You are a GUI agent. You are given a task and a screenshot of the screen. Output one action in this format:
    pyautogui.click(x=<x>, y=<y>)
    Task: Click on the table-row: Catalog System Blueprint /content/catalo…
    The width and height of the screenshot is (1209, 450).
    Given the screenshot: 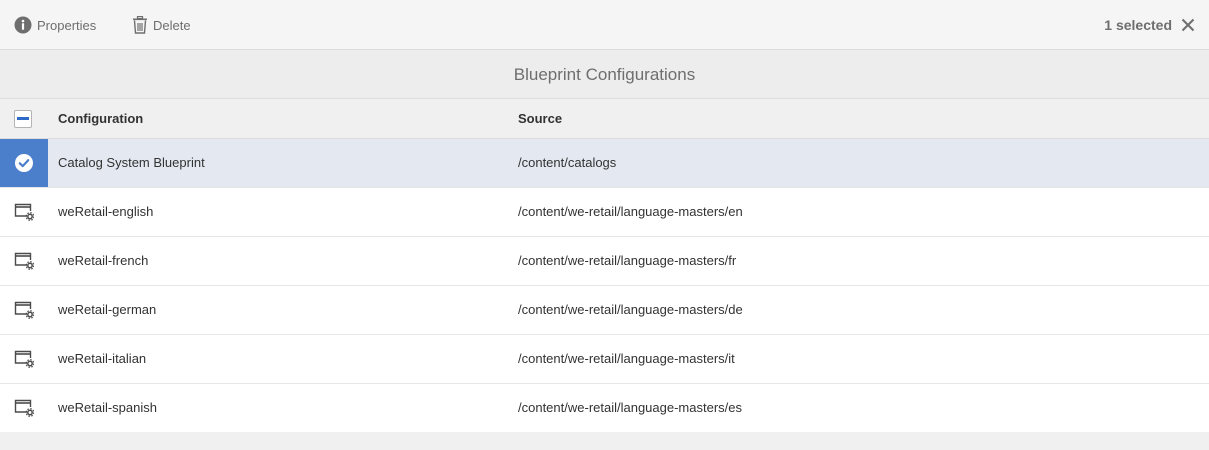 What is the action you would take?
    pyautogui.click(x=604, y=163)
    